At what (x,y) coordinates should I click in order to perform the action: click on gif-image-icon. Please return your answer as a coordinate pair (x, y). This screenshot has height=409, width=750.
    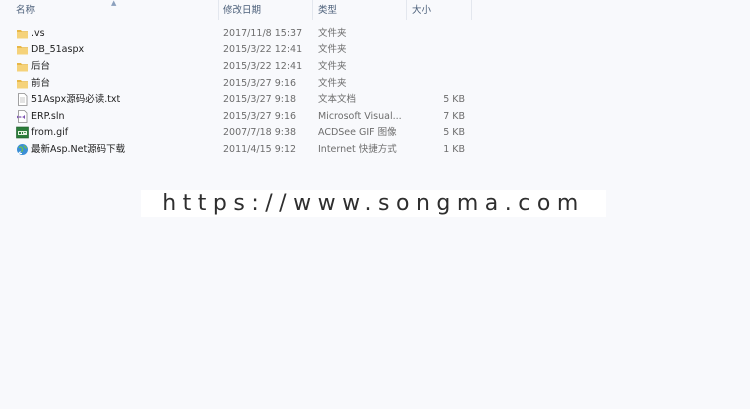
    Looking at the image, I should click on (22, 132).